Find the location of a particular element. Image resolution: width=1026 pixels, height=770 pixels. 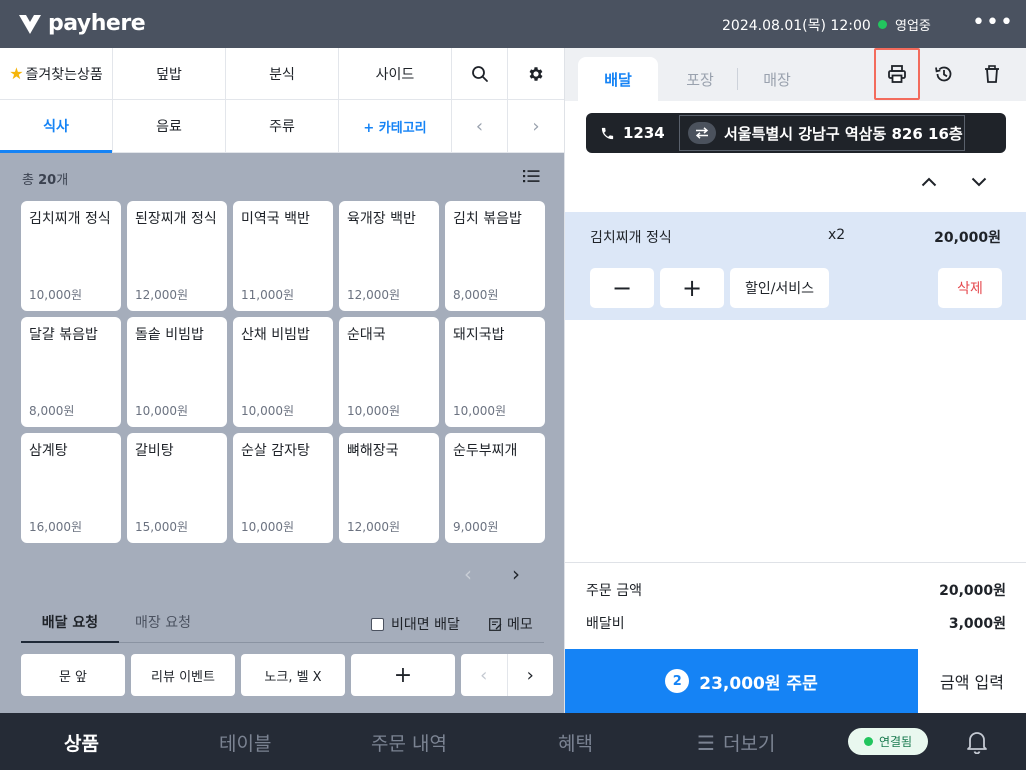

order-amount-value: 20,000원 is located at coordinates (972, 591).